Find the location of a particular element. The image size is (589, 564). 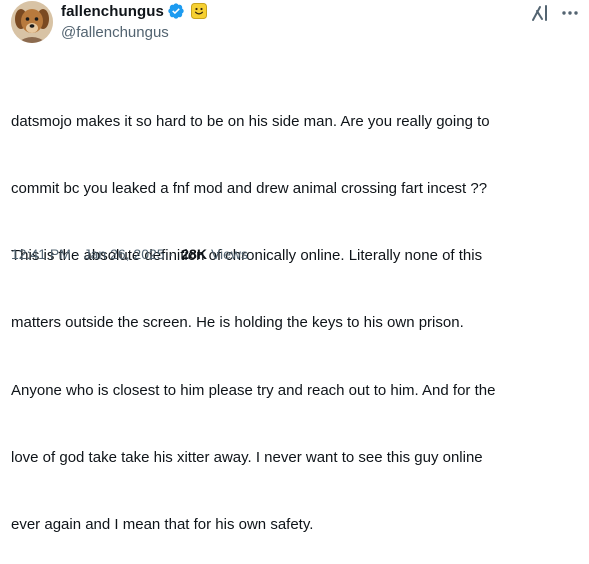

author-handle: @fallenchungus is located at coordinates (115, 32).